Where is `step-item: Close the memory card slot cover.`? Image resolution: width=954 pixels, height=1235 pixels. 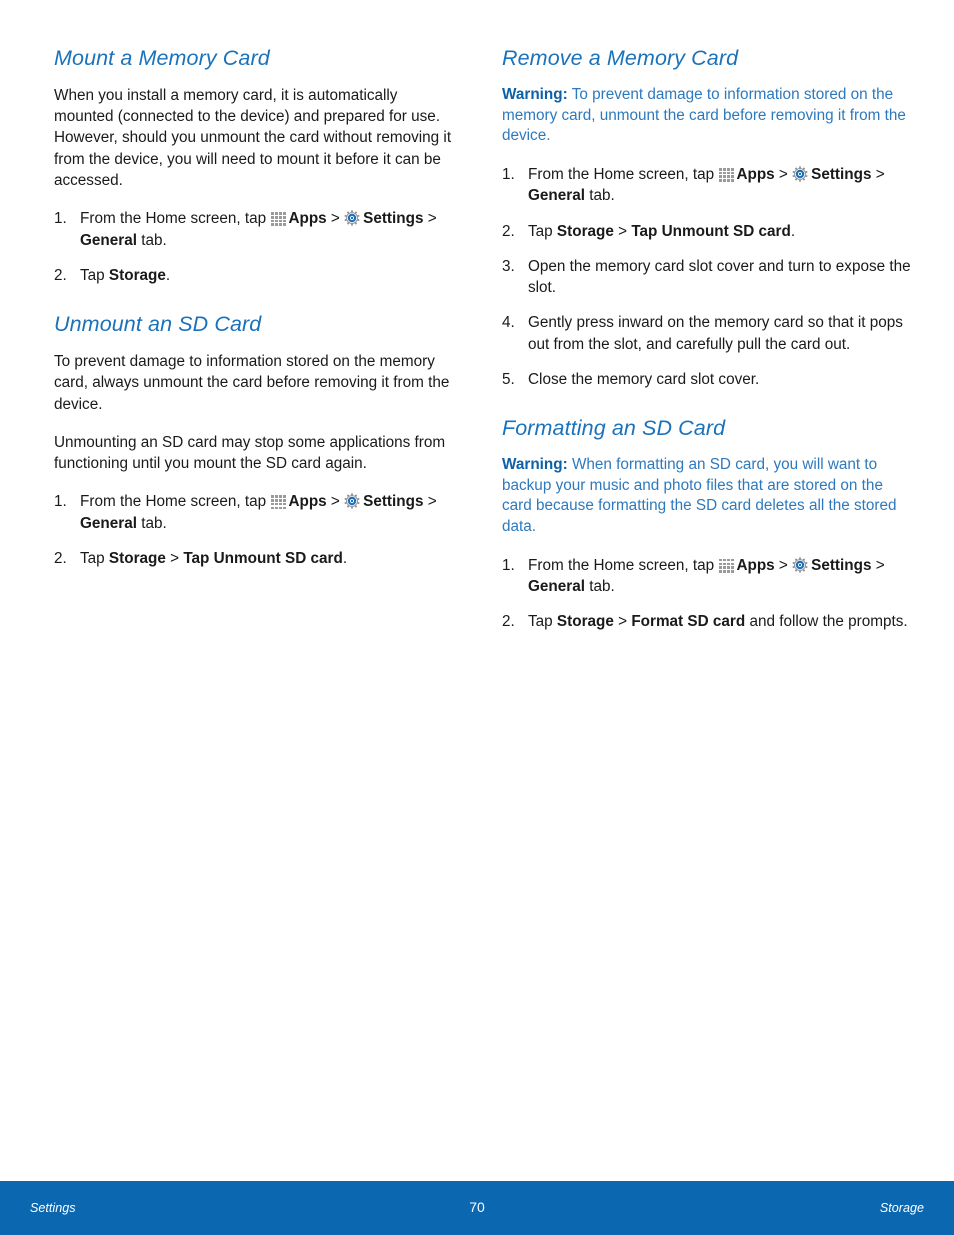
step-item: Close the memory card slot cover. is located at coordinates (631, 380).